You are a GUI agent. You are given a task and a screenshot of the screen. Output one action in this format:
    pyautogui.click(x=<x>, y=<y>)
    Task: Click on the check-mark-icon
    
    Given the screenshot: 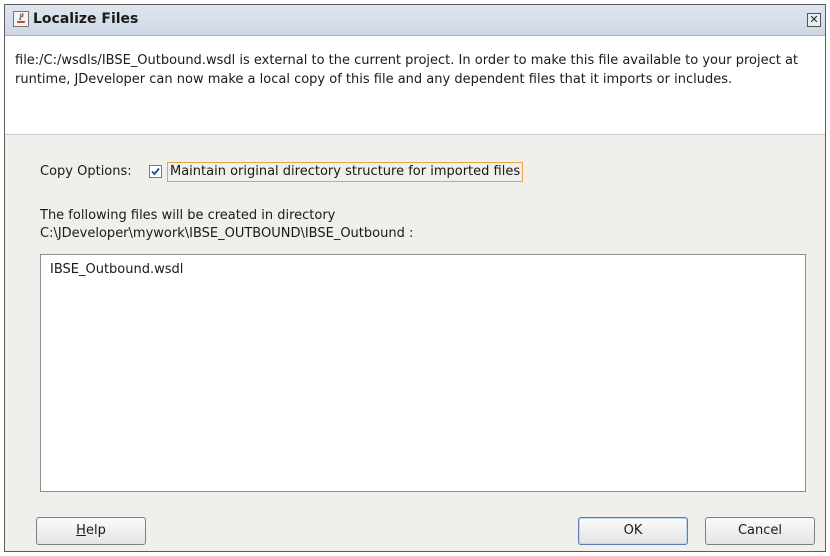 What is the action you would take?
    pyautogui.click(x=155, y=171)
    